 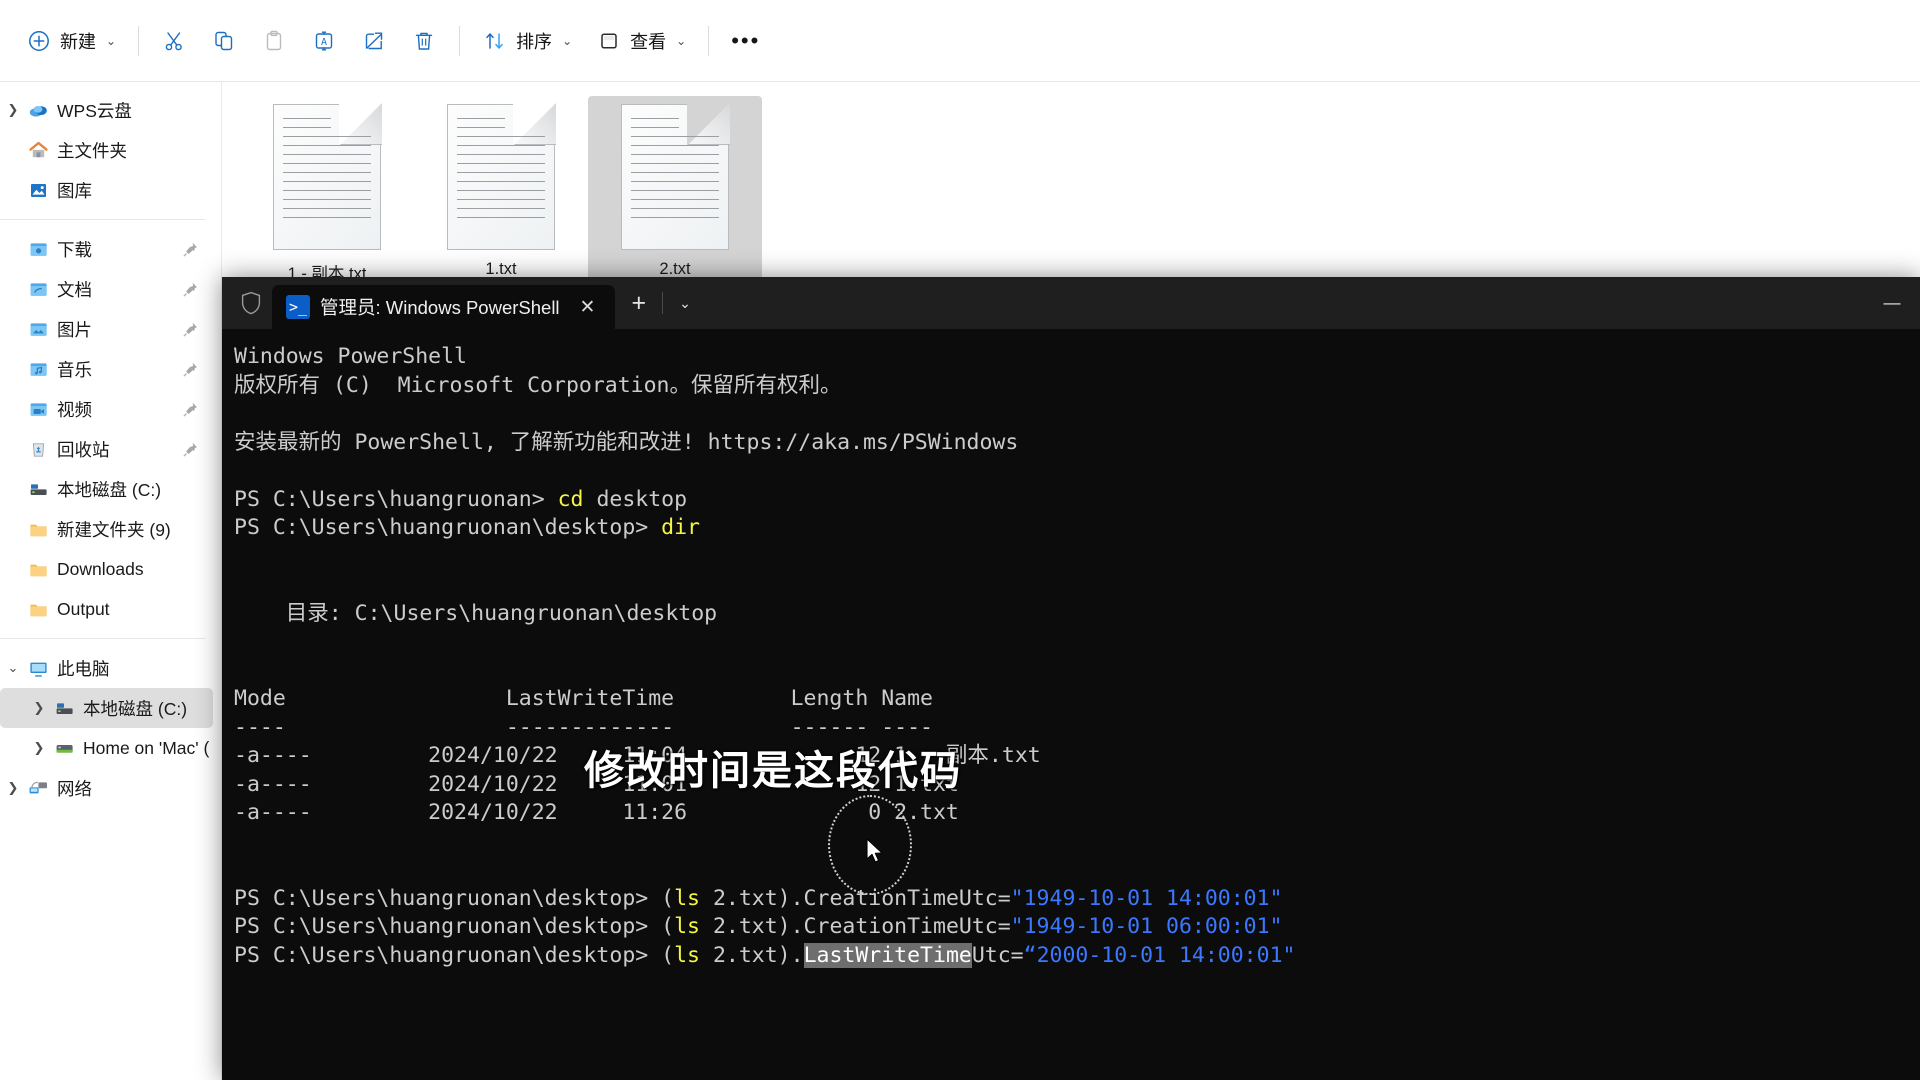 What do you see at coordinates (106, 409) in the screenshot?
I see `sidebar-item-videos: ❯ 视频` at bounding box center [106, 409].